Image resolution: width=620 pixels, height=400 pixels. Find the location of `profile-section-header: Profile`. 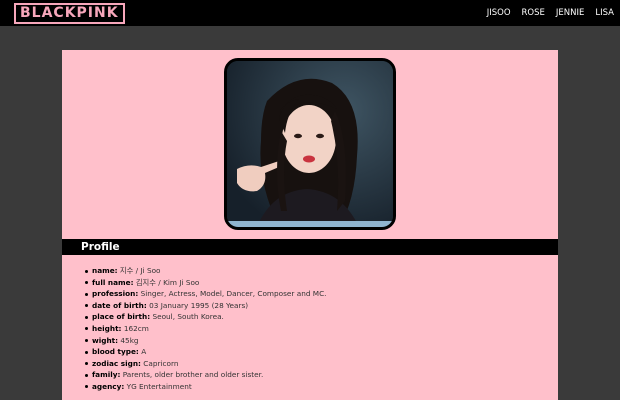

profile-section-header: Profile is located at coordinates (310, 247).